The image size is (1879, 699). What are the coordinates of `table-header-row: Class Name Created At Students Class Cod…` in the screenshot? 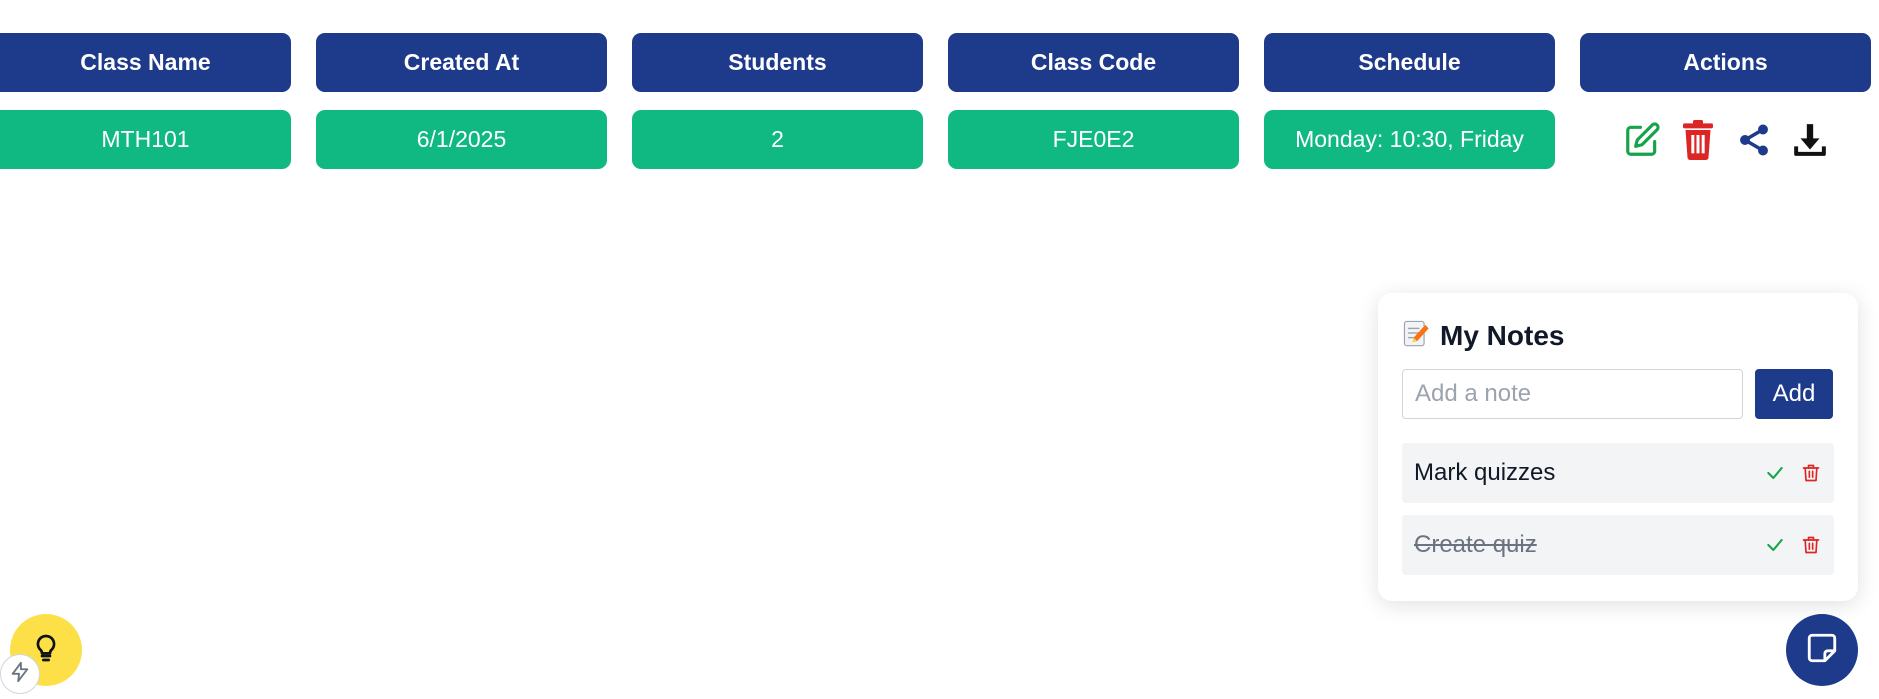 It's located at (939, 62).